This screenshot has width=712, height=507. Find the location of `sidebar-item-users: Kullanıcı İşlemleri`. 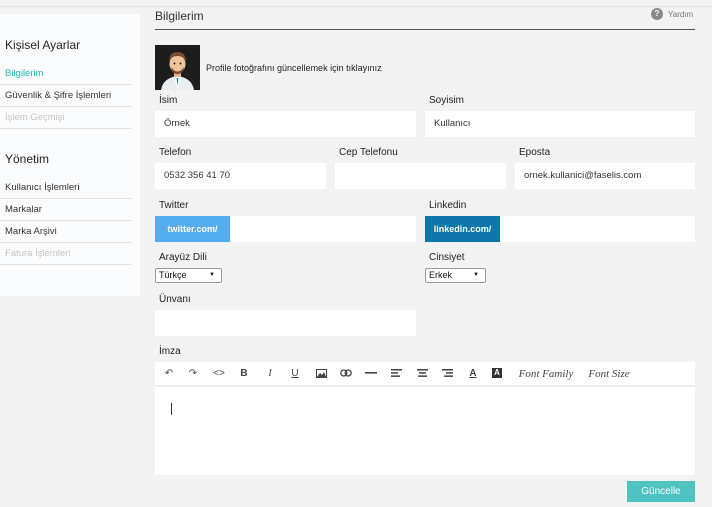

sidebar-item-users: Kullanıcı İşlemleri is located at coordinates (66, 188).